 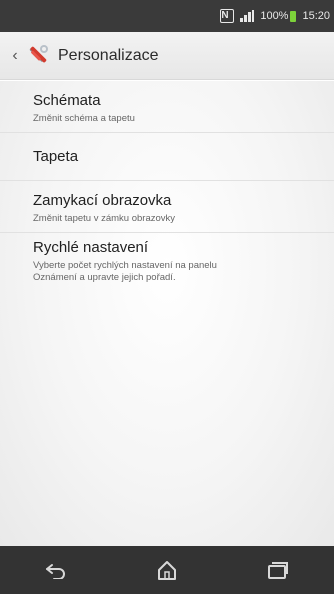 What do you see at coordinates (104, 218) in the screenshot?
I see `settings-item-subtitle: Změnit tapetu v zámku obrazovky` at bounding box center [104, 218].